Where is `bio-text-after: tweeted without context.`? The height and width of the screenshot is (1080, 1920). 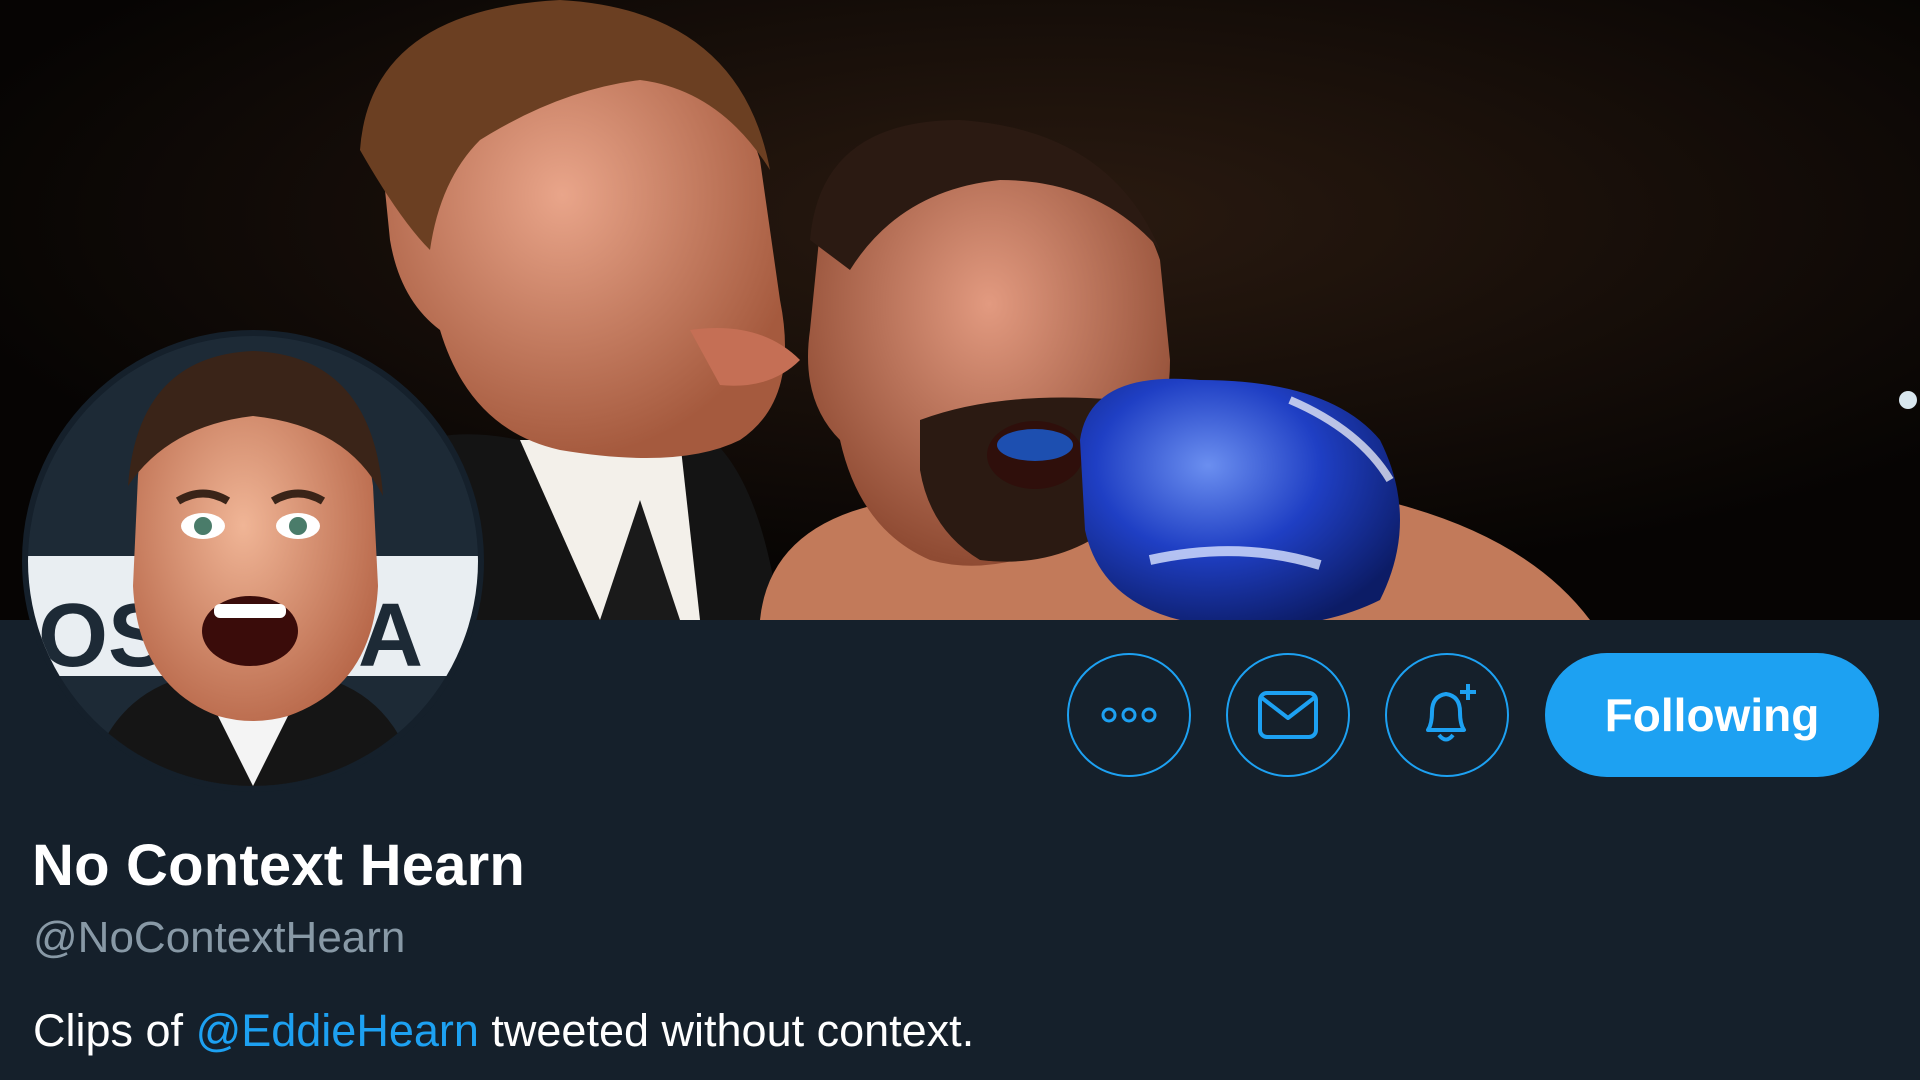 bio-text-after: tweeted without context. is located at coordinates (726, 1030).